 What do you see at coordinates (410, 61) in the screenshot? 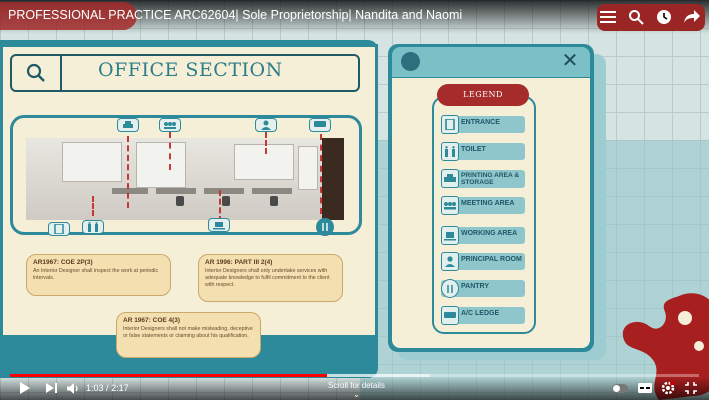
I see `window-dot-icon` at bounding box center [410, 61].